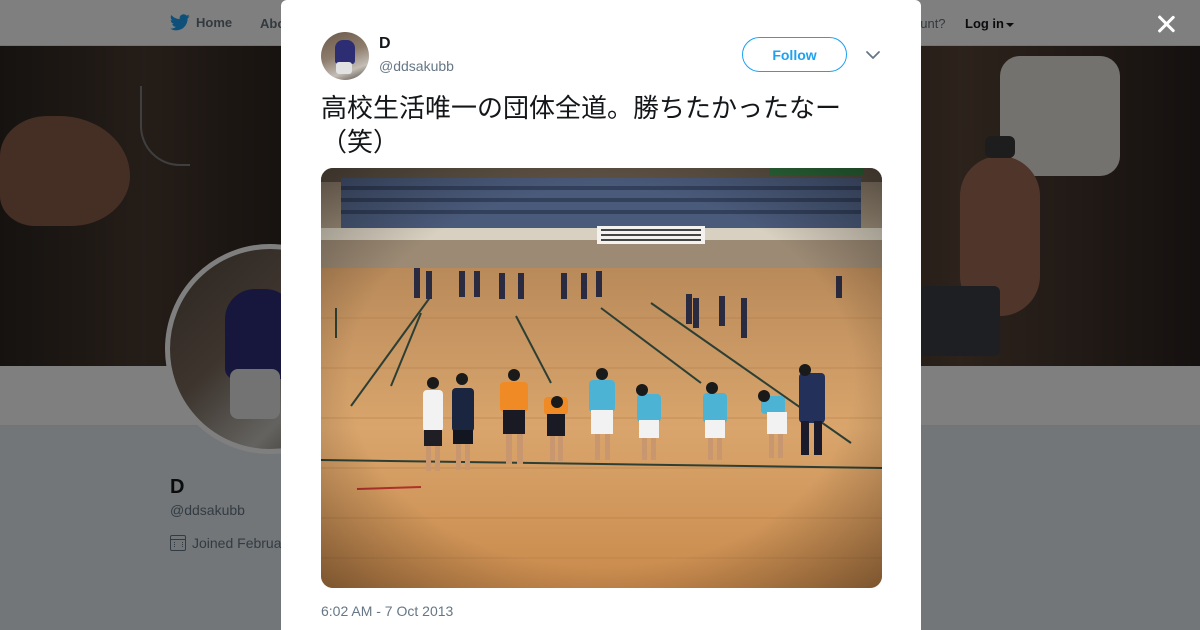 The height and width of the screenshot is (630, 1200). I want to click on chevron-down-icon, so click(873, 55).